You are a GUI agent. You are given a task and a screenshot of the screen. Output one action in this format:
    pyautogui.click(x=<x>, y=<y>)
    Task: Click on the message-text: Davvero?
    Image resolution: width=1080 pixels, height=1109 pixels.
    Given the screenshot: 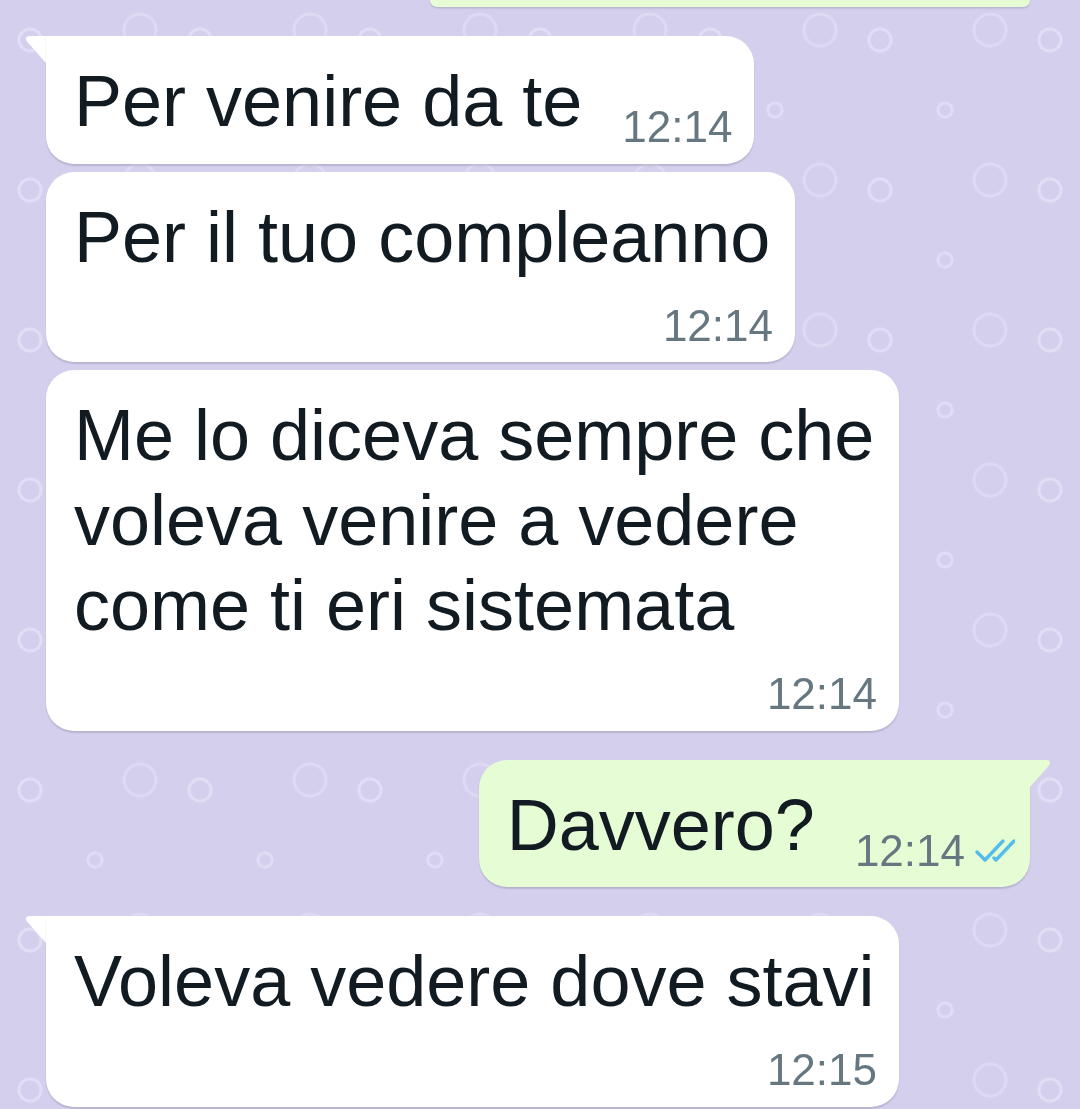 What is the action you would take?
    pyautogui.click(x=660, y=825)
    